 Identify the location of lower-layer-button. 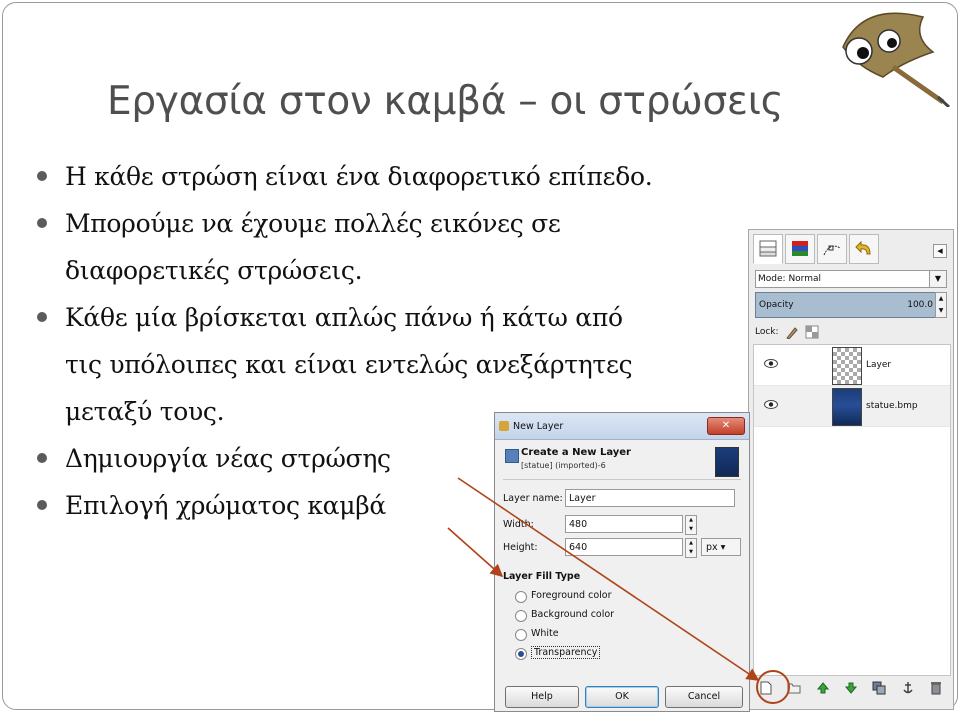
(851, 688).